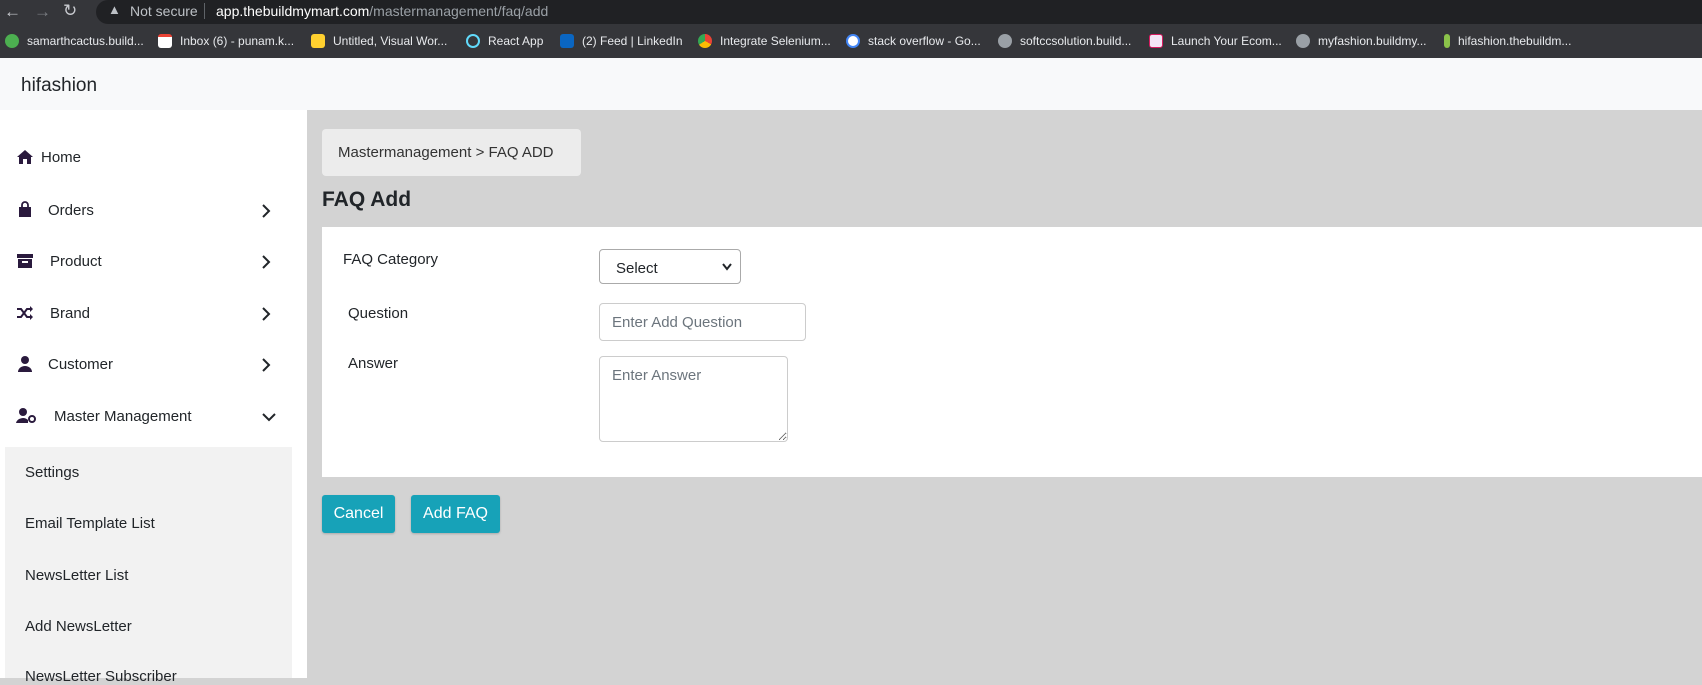  What do you see at coordinates (516, 41) in the screenshot?
I see `bookmark-label: React App` at bounding box center [516, 41].